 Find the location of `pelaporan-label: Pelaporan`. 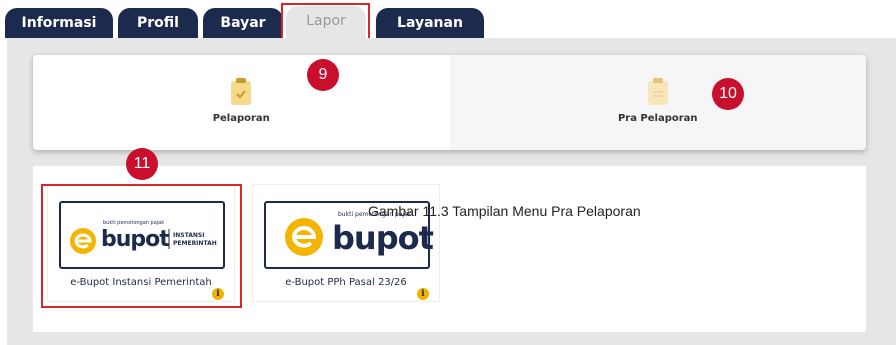

pelaporan-label: Pelaporan is located at coordinates (241, 118).